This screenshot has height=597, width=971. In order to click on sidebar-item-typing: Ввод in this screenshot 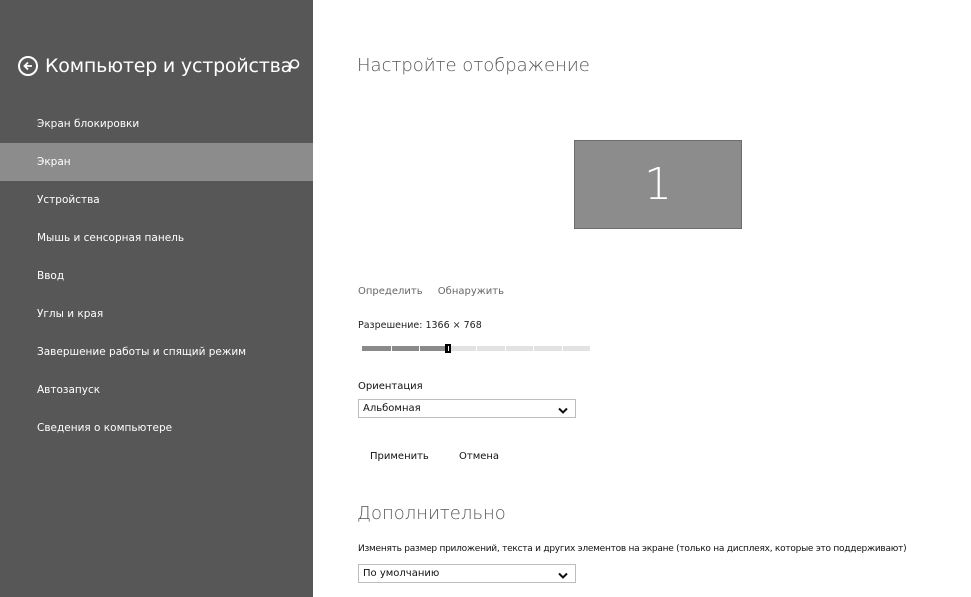, I will do `click(156, 276)`.